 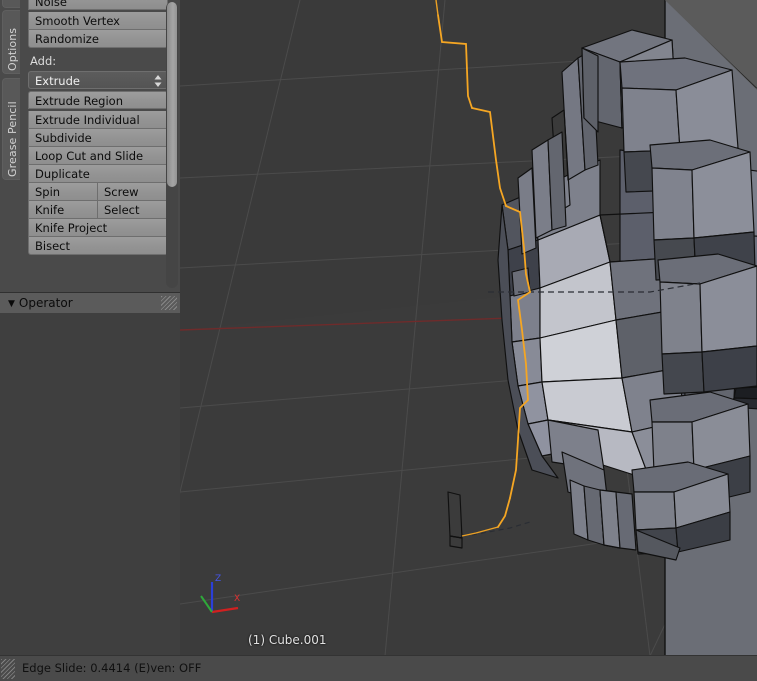 What do you see at coordinates (98, 80) in the screenshot?
I see `extrude-dropdown: Extrude` at bounding box center [98, 80].